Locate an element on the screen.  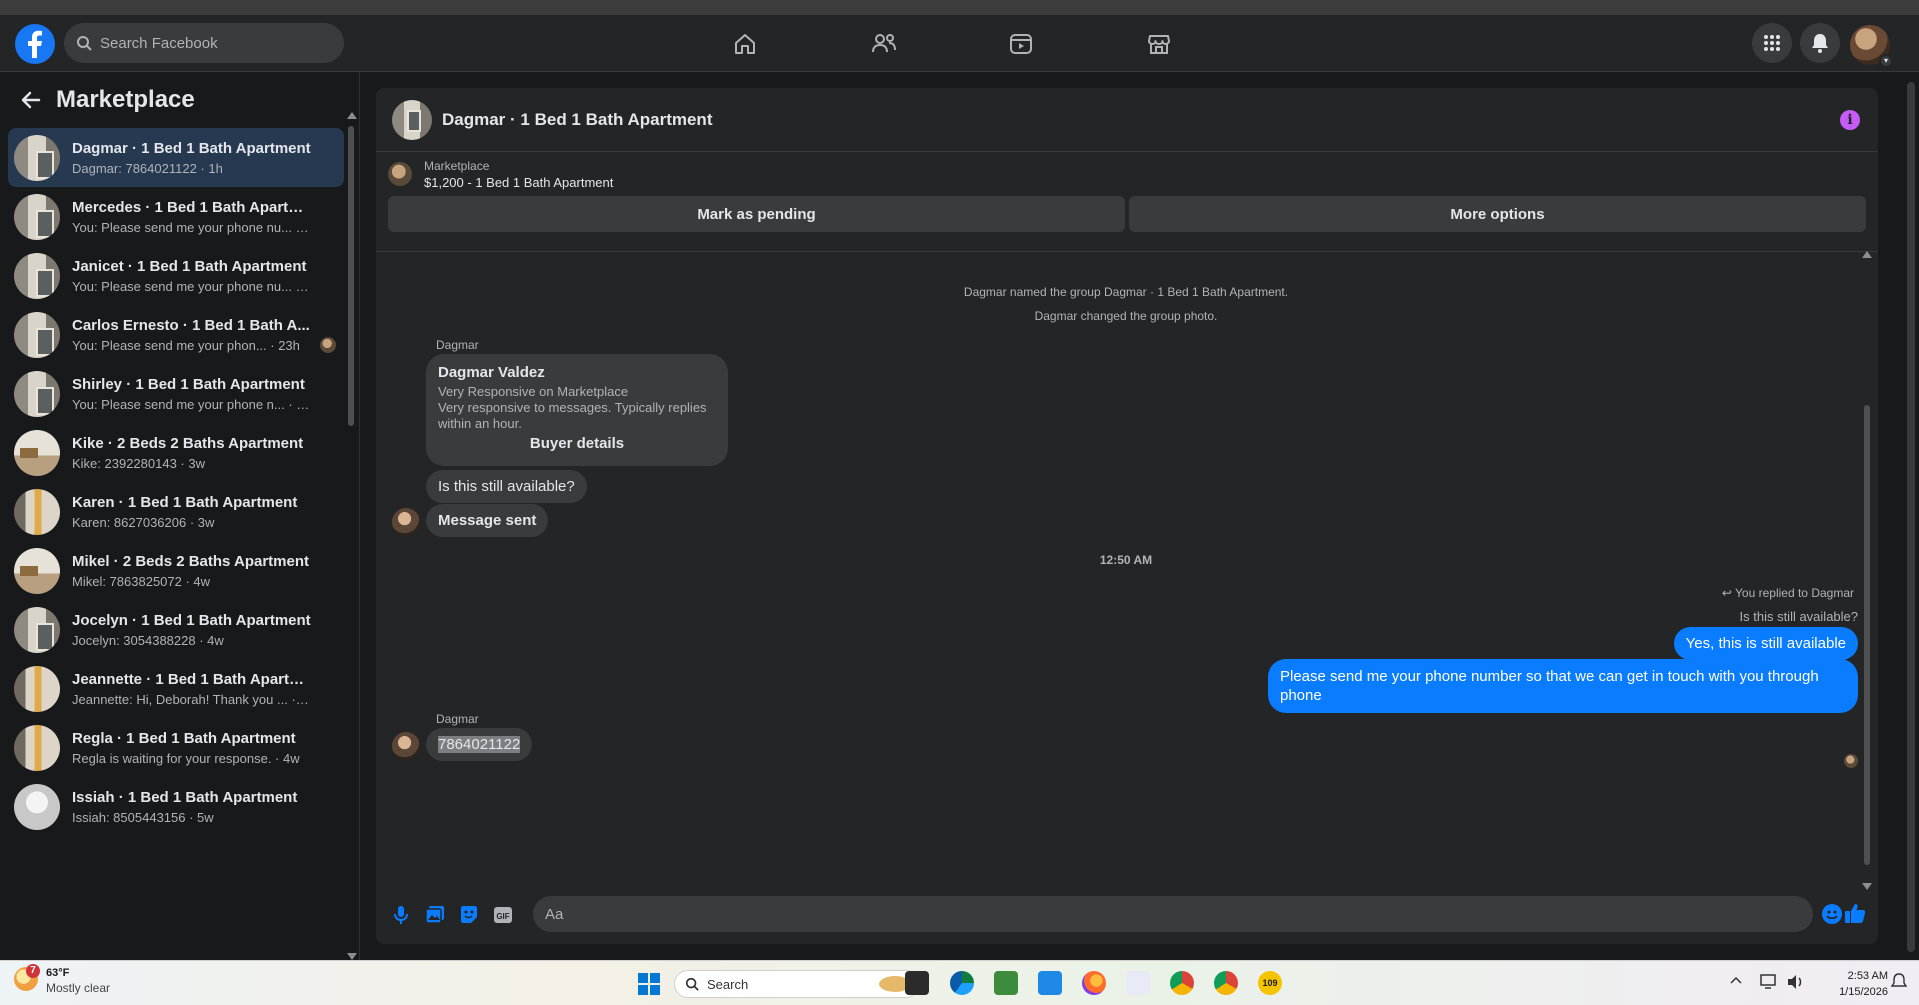
profile-avatar: ▾ is located at coordinates (1871, 46).